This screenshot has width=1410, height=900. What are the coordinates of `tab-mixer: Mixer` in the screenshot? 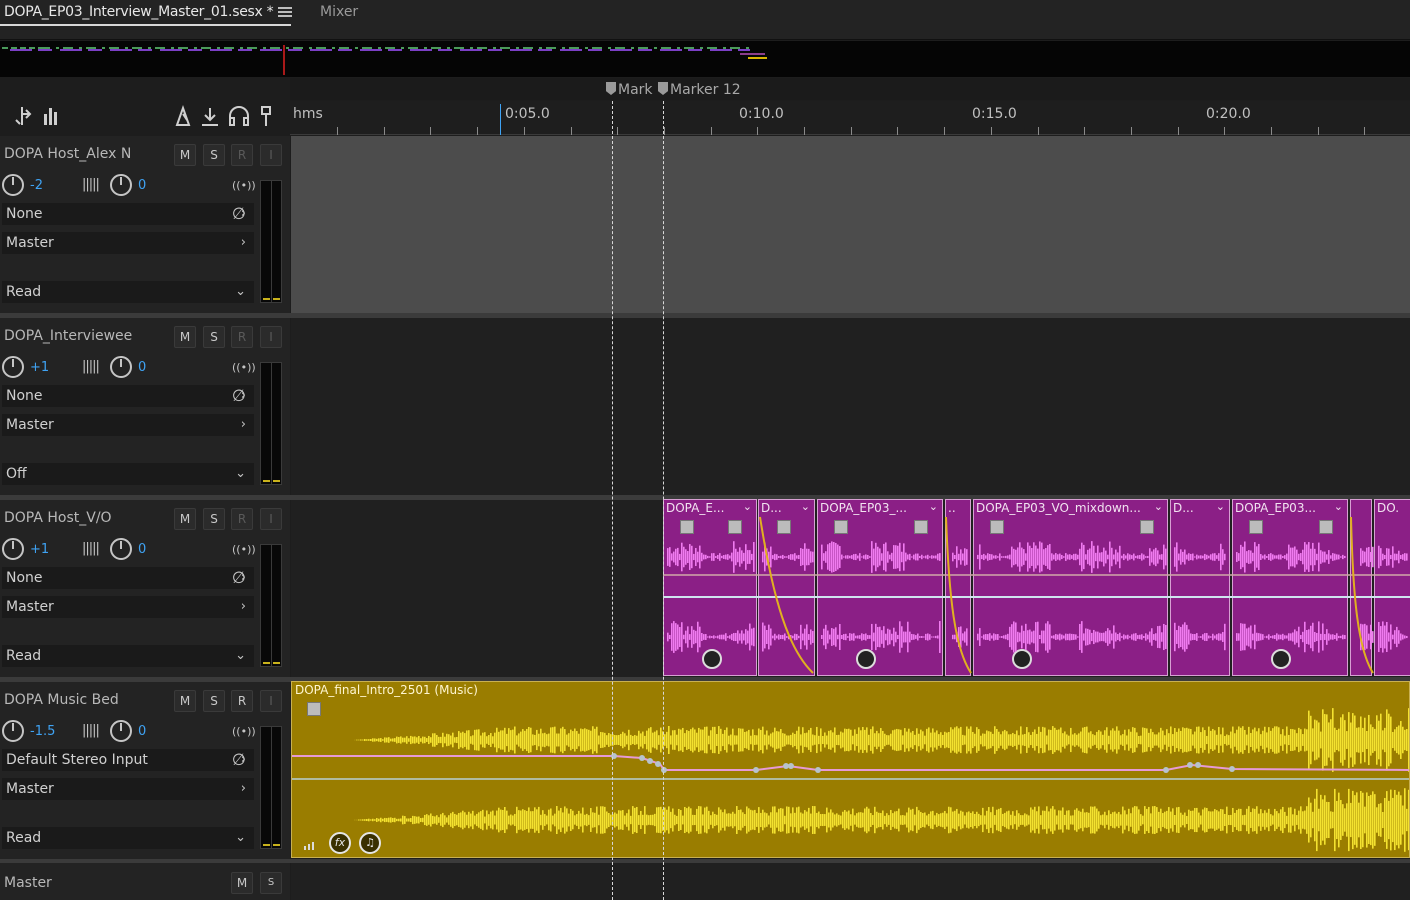 It's located at (339, 12).